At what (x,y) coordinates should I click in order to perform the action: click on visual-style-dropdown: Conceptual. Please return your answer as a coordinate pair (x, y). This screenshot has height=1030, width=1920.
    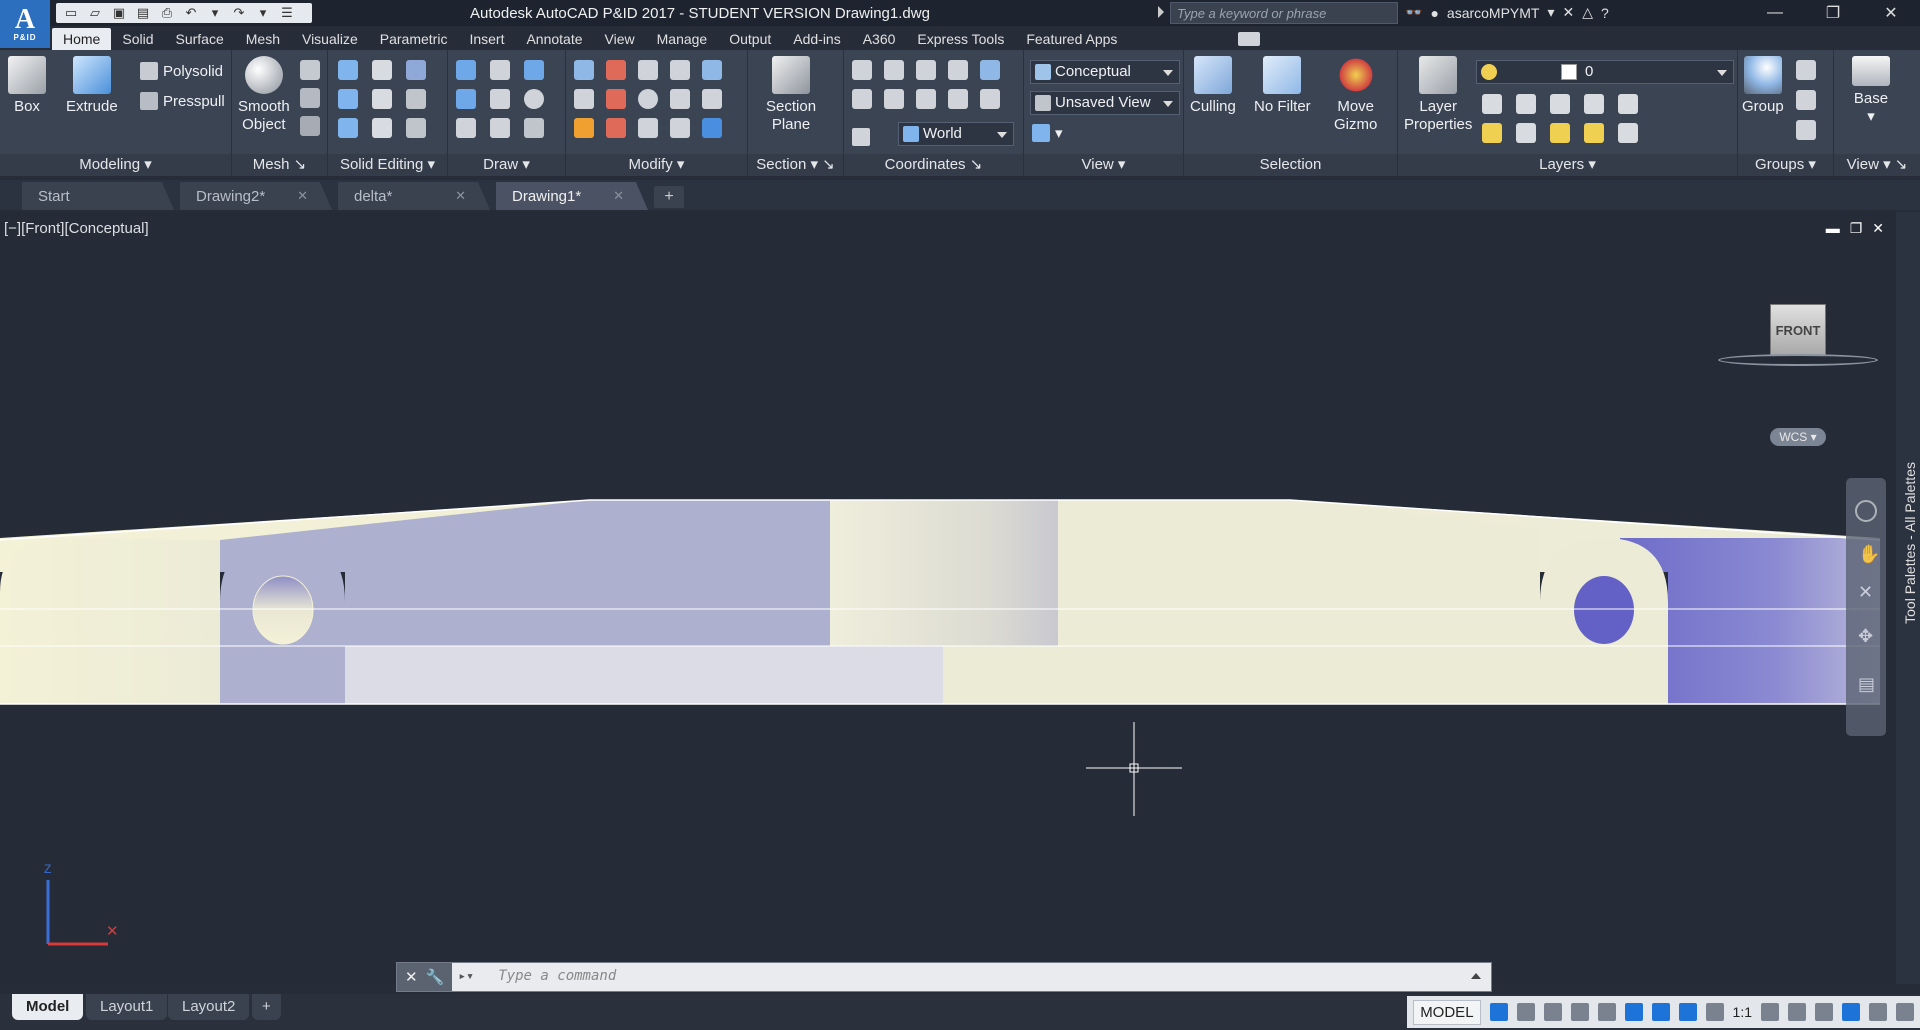
    Looking at the image, I should click on (1105, 72).